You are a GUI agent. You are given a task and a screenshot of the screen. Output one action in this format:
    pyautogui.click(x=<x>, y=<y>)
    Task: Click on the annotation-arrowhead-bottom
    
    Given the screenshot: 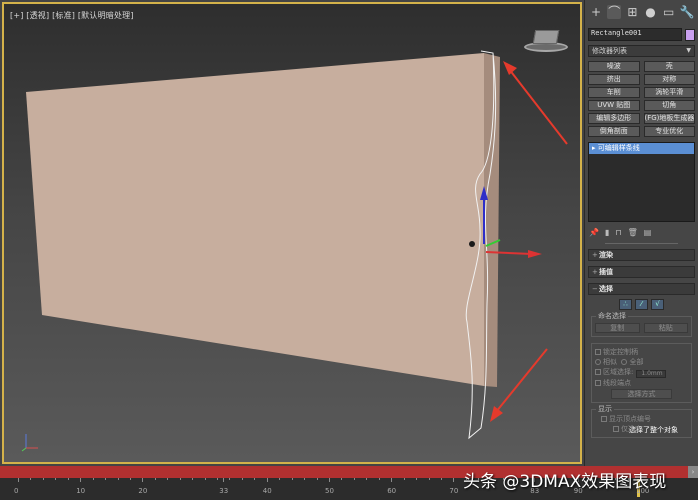 What is the action you would take?
    pyautogui.click(x=496, y=414)
    